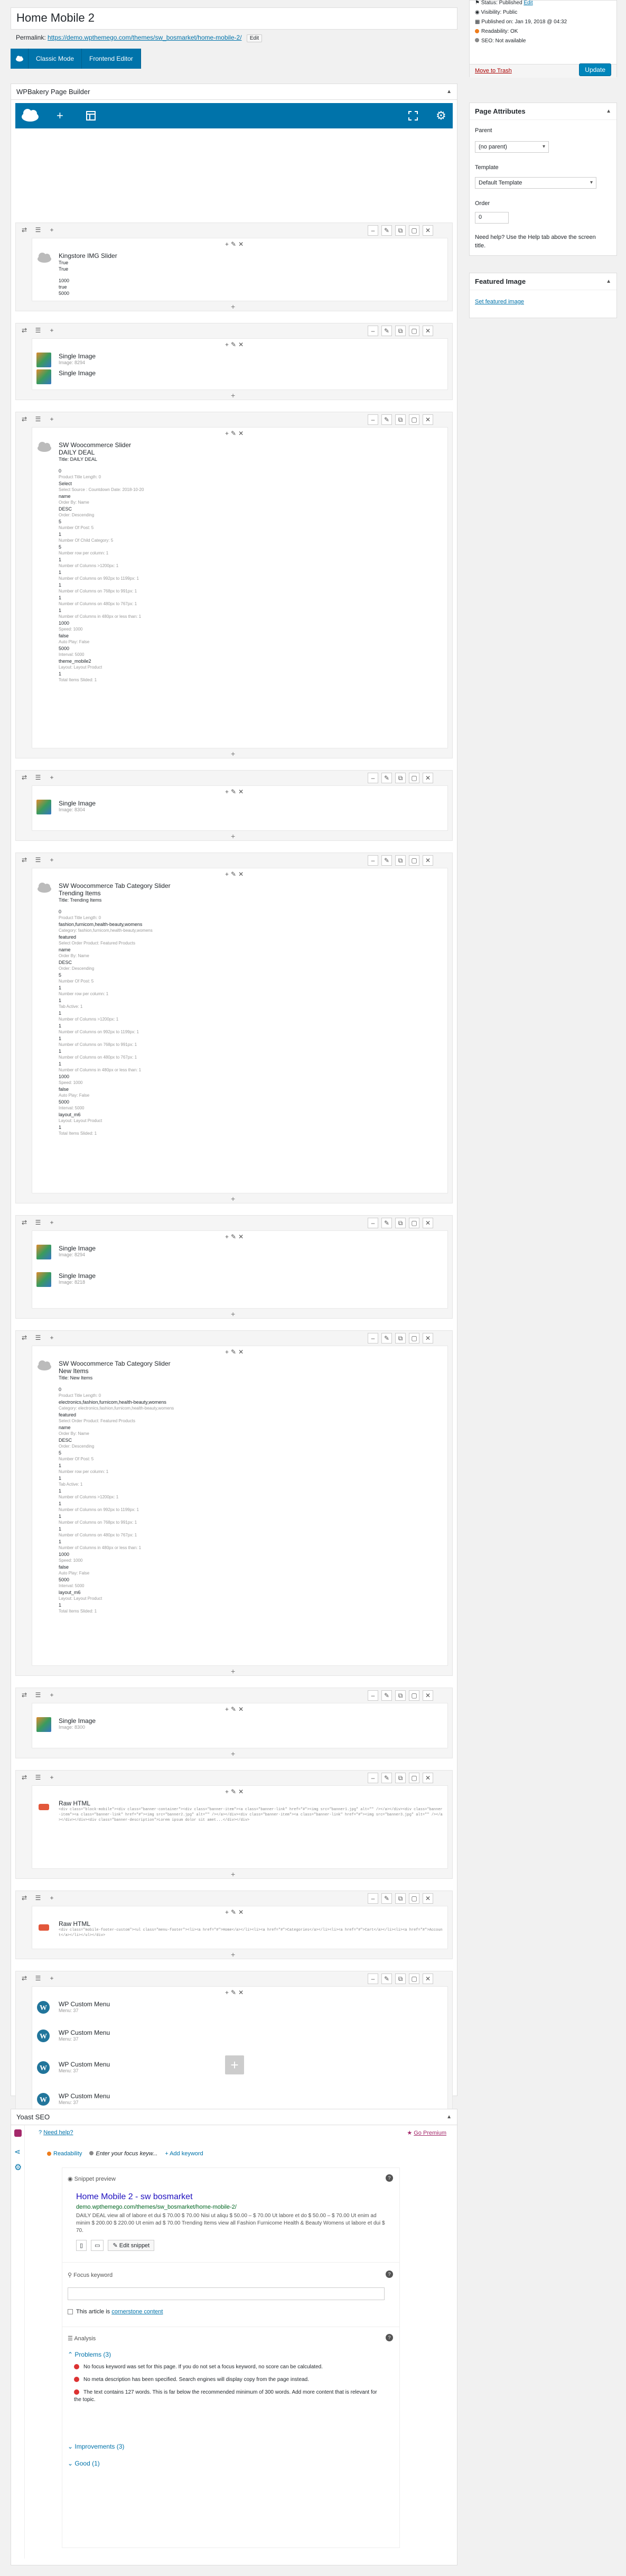  Describe the element at coordinates (239, 376) in the screenshot. I see `builder-element: Single Image` at that location.